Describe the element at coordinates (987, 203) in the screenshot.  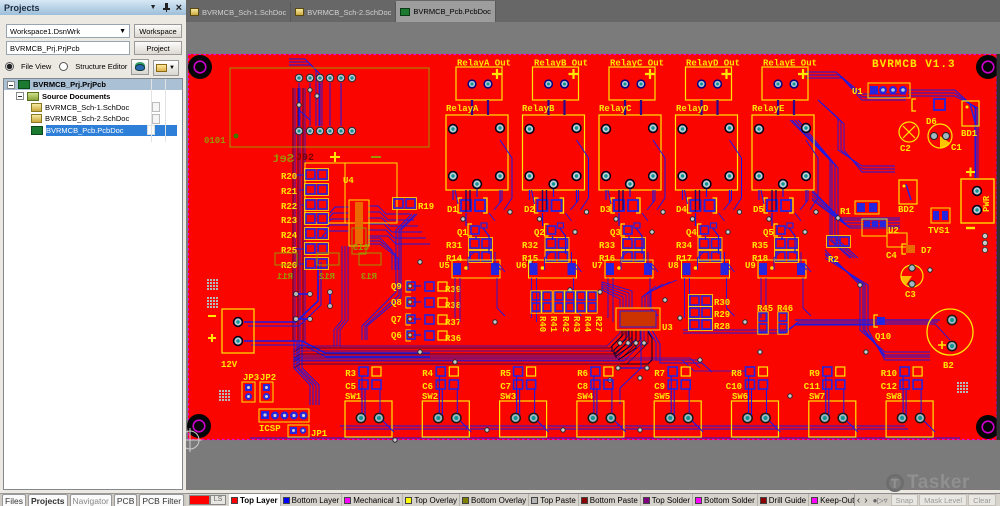
I see `svg-text: PWR` at that location.